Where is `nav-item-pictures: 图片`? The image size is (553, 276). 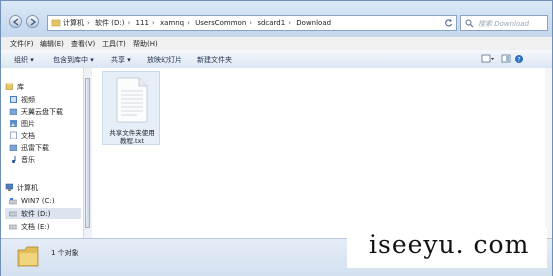 nav-item-pictures: 图片 is located at coordinates (45, 123).